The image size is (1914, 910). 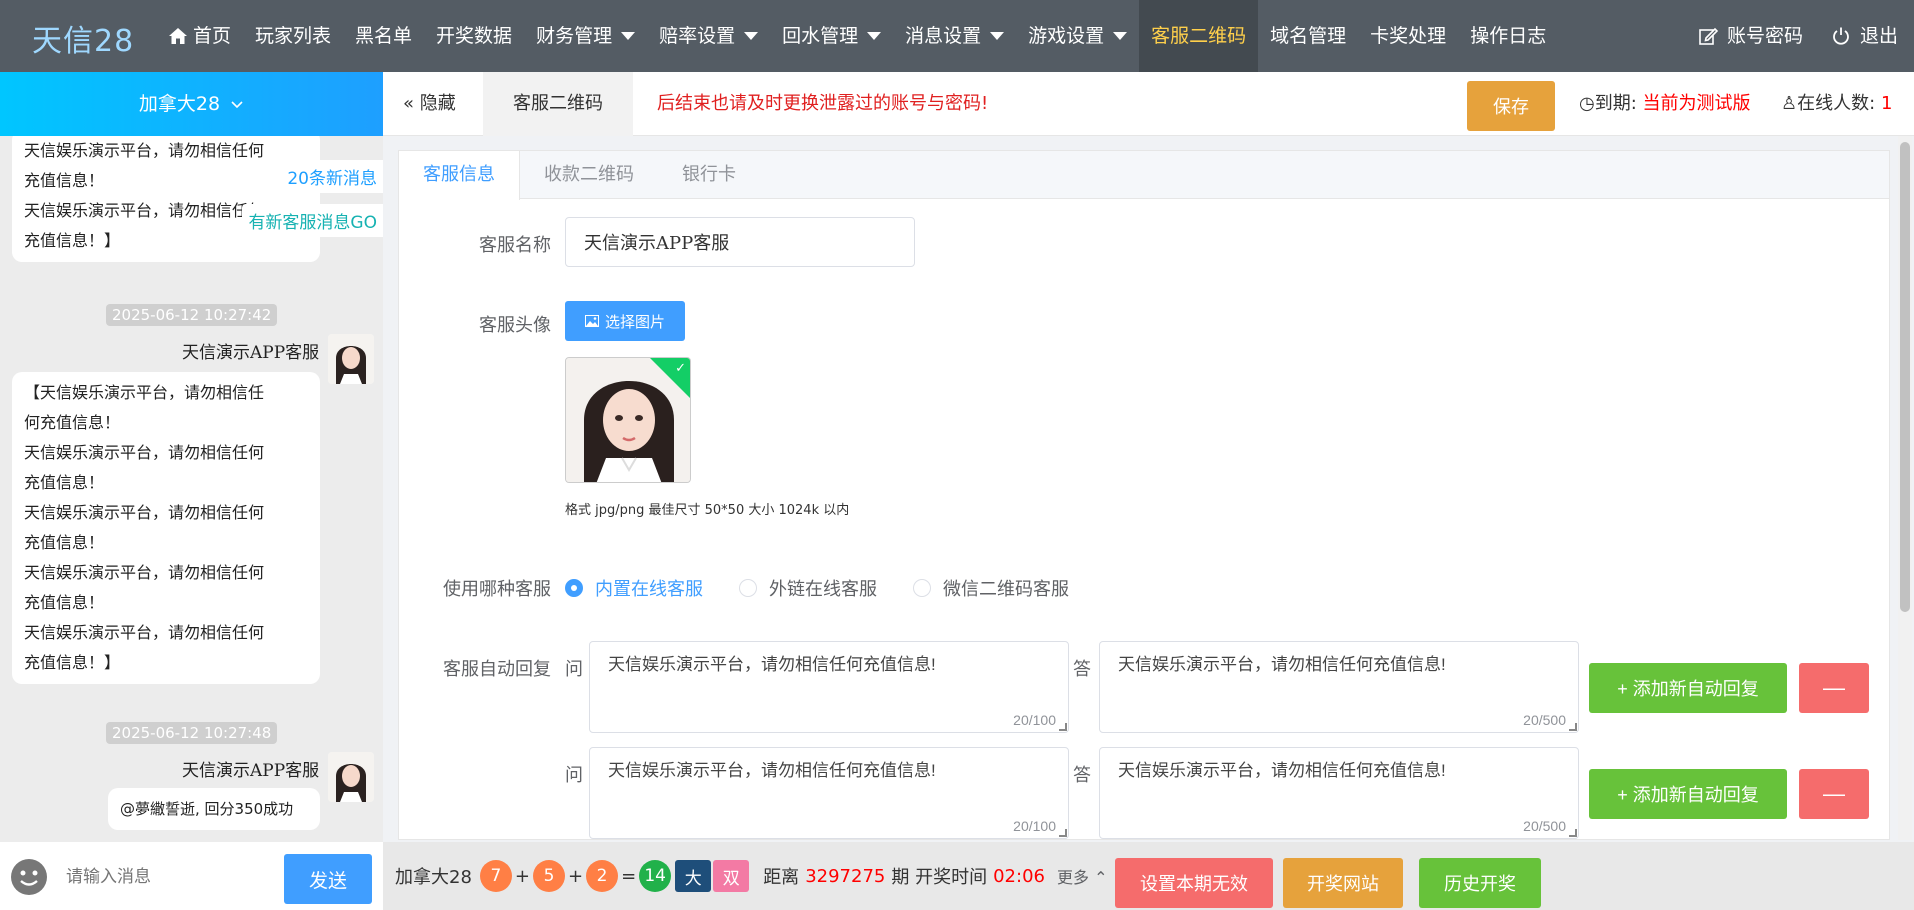 What do you see at coordinates (1077, 36) in the screenshot?
I see `nav-game-settings: 游戏设置` at bounding box center [1077, 36].